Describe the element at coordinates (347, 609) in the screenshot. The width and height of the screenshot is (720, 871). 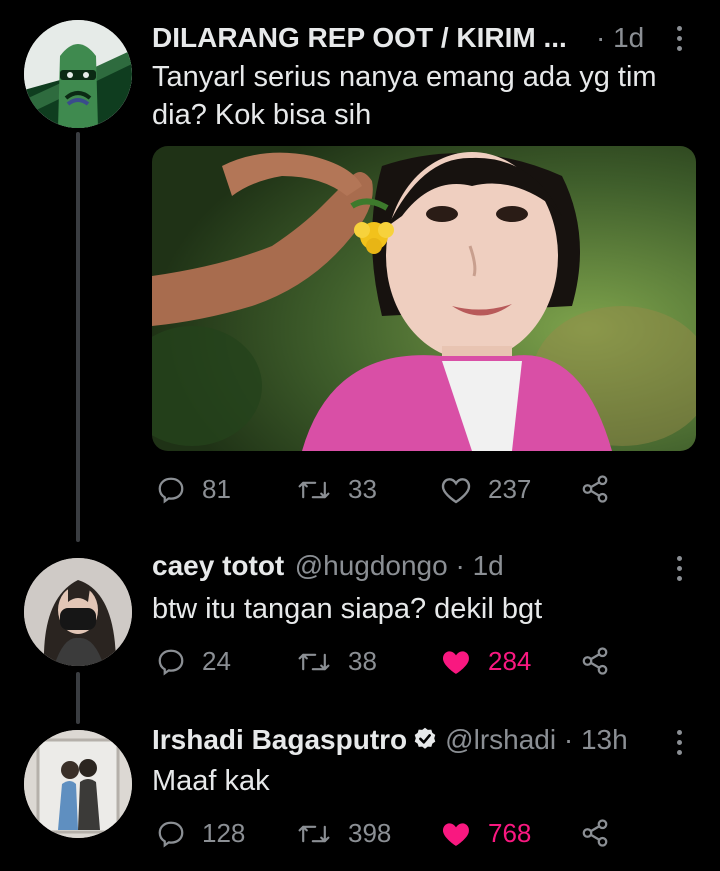
I see `tweet-text: btw itu tangan siapa? dekil bgt` at that location.